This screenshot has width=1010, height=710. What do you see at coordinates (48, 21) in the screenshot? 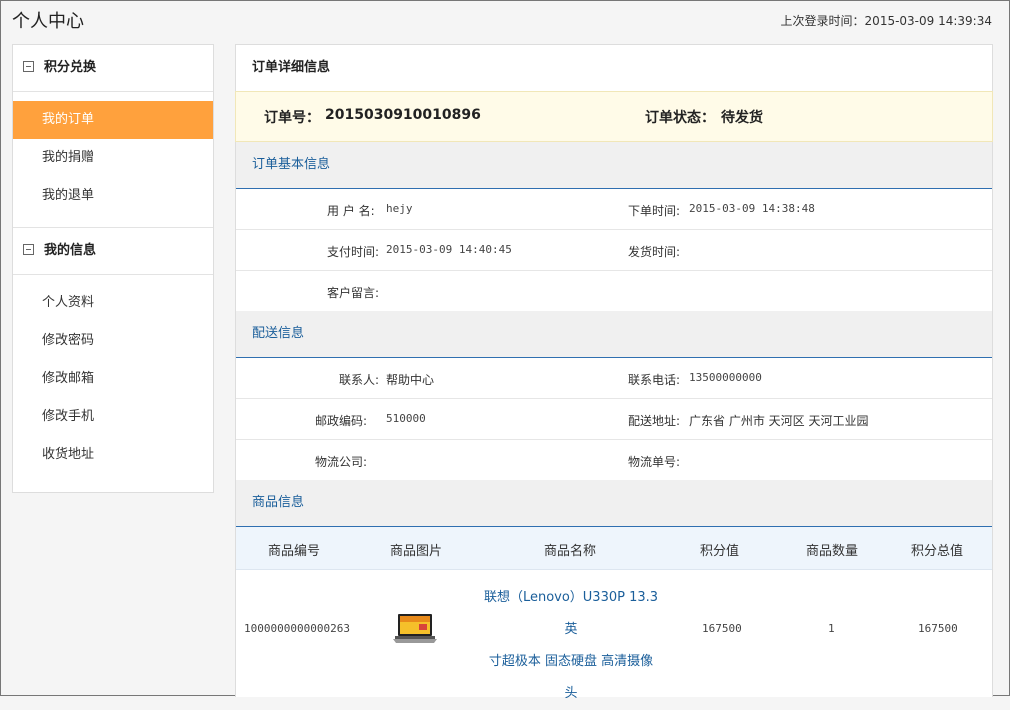
I see `page-title: 个人中心` at bounding box center [48, 21].